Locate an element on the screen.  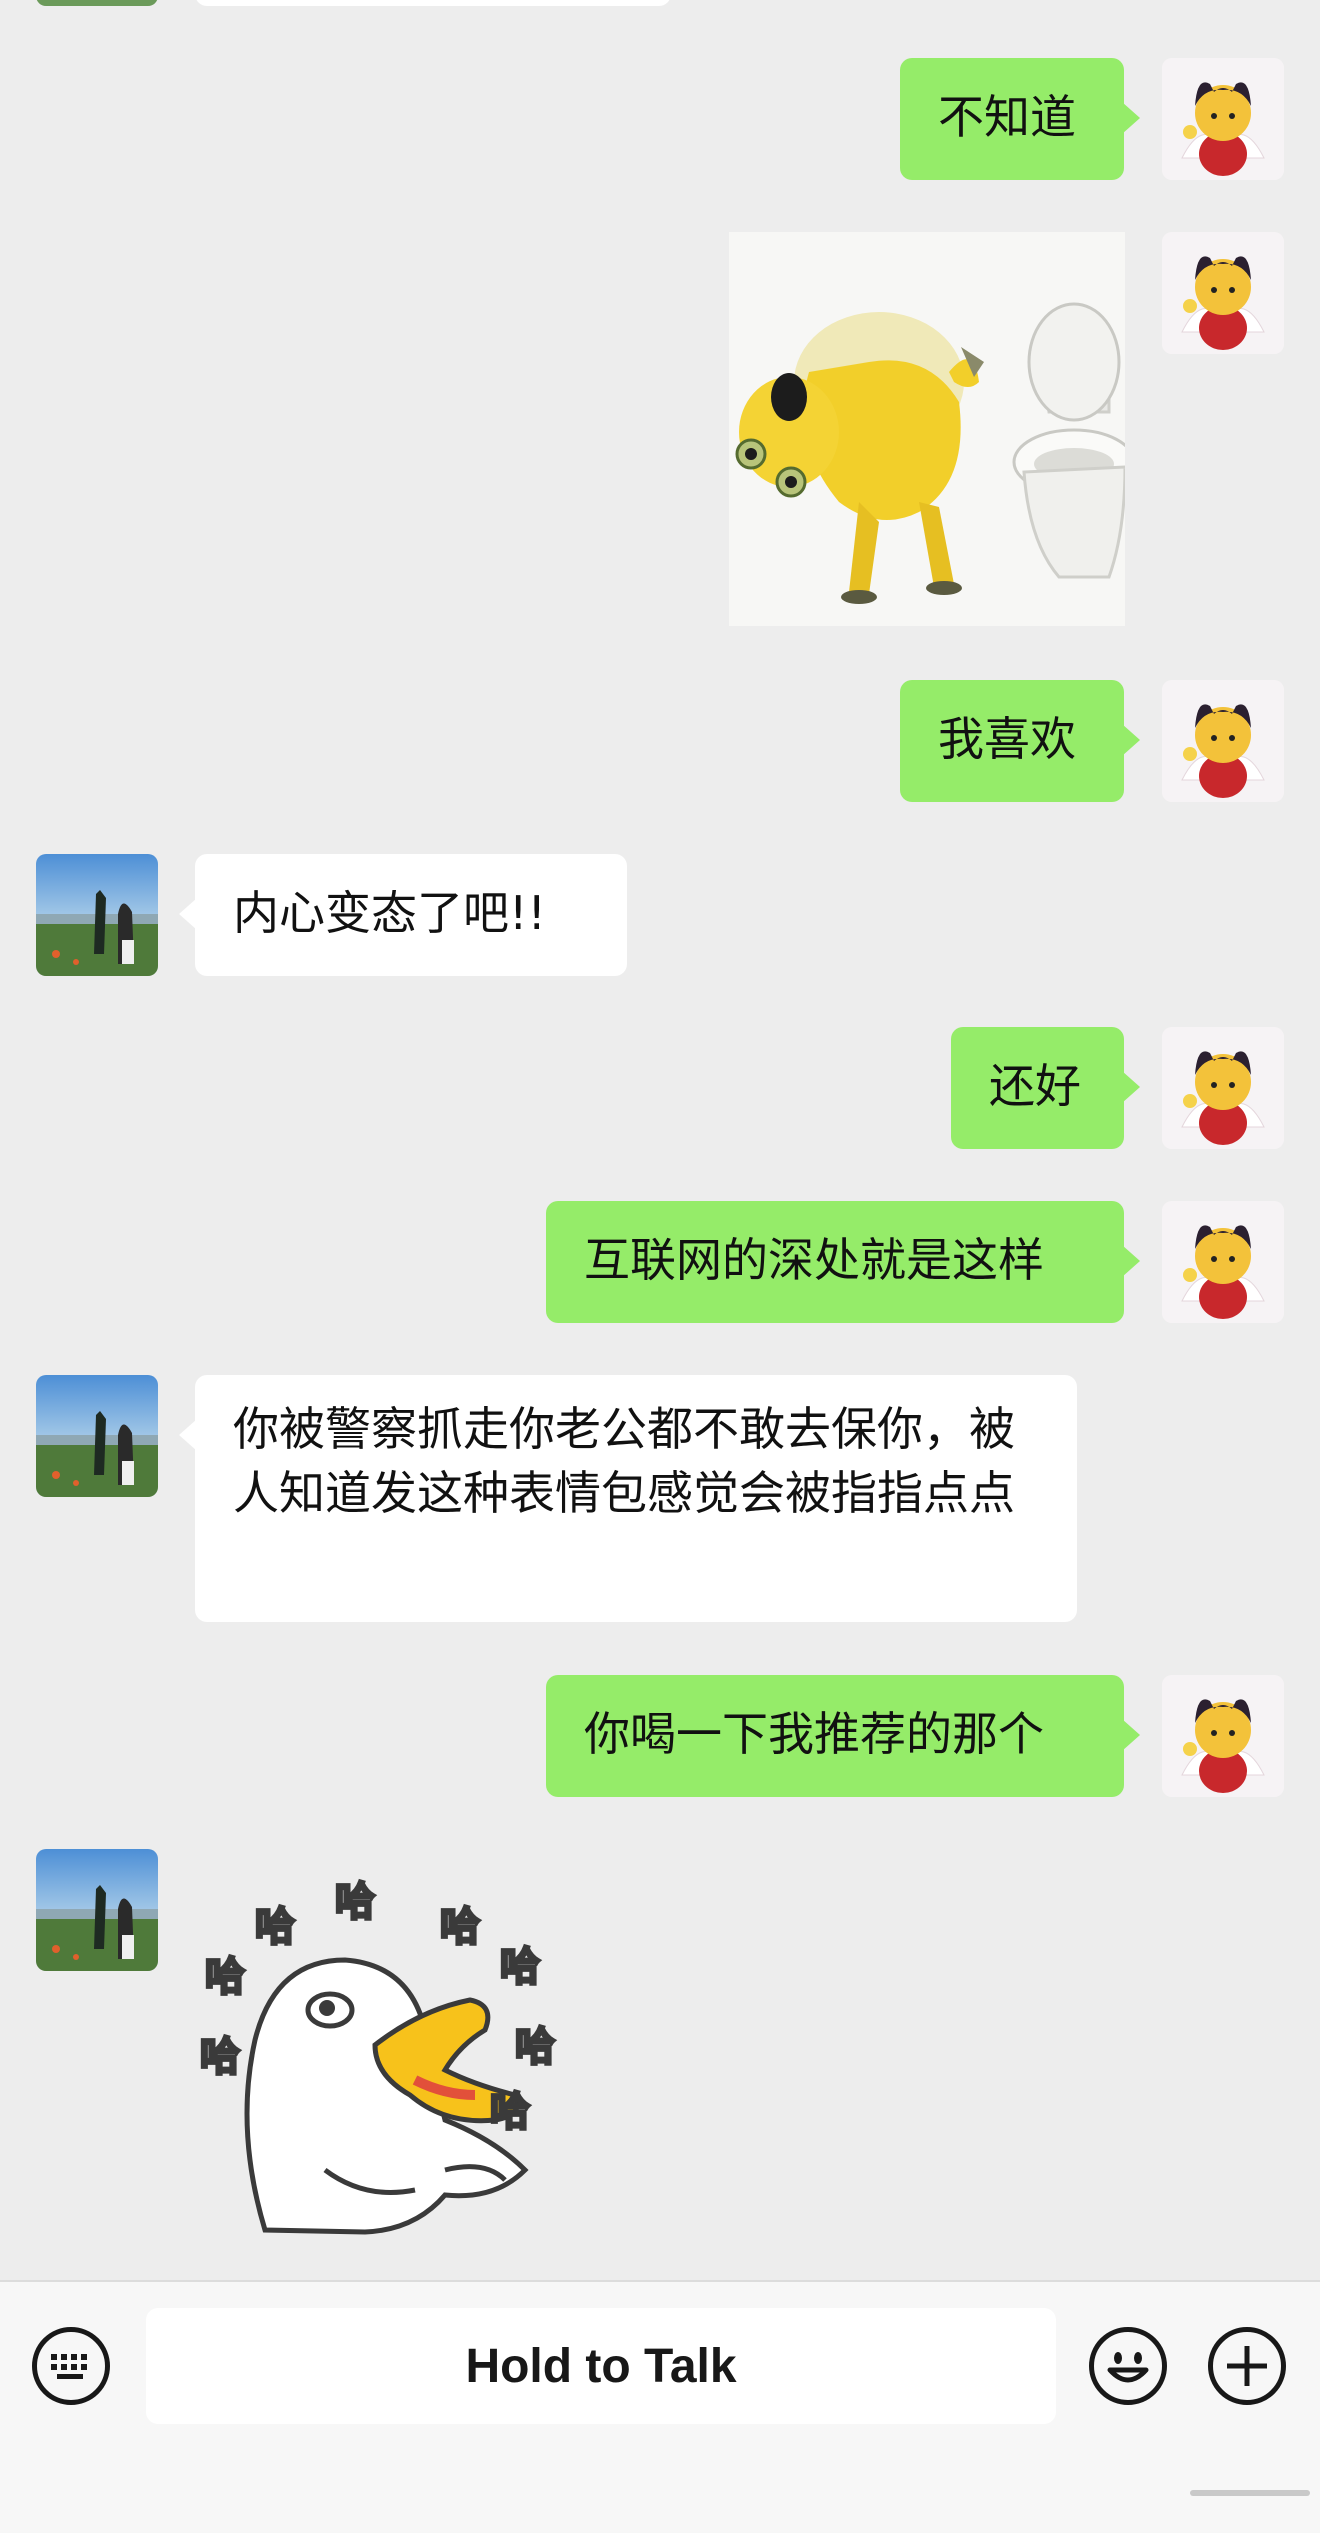
my-message-bubble: 互联网的深处就是这样 is located at coordinates (843, 1262).